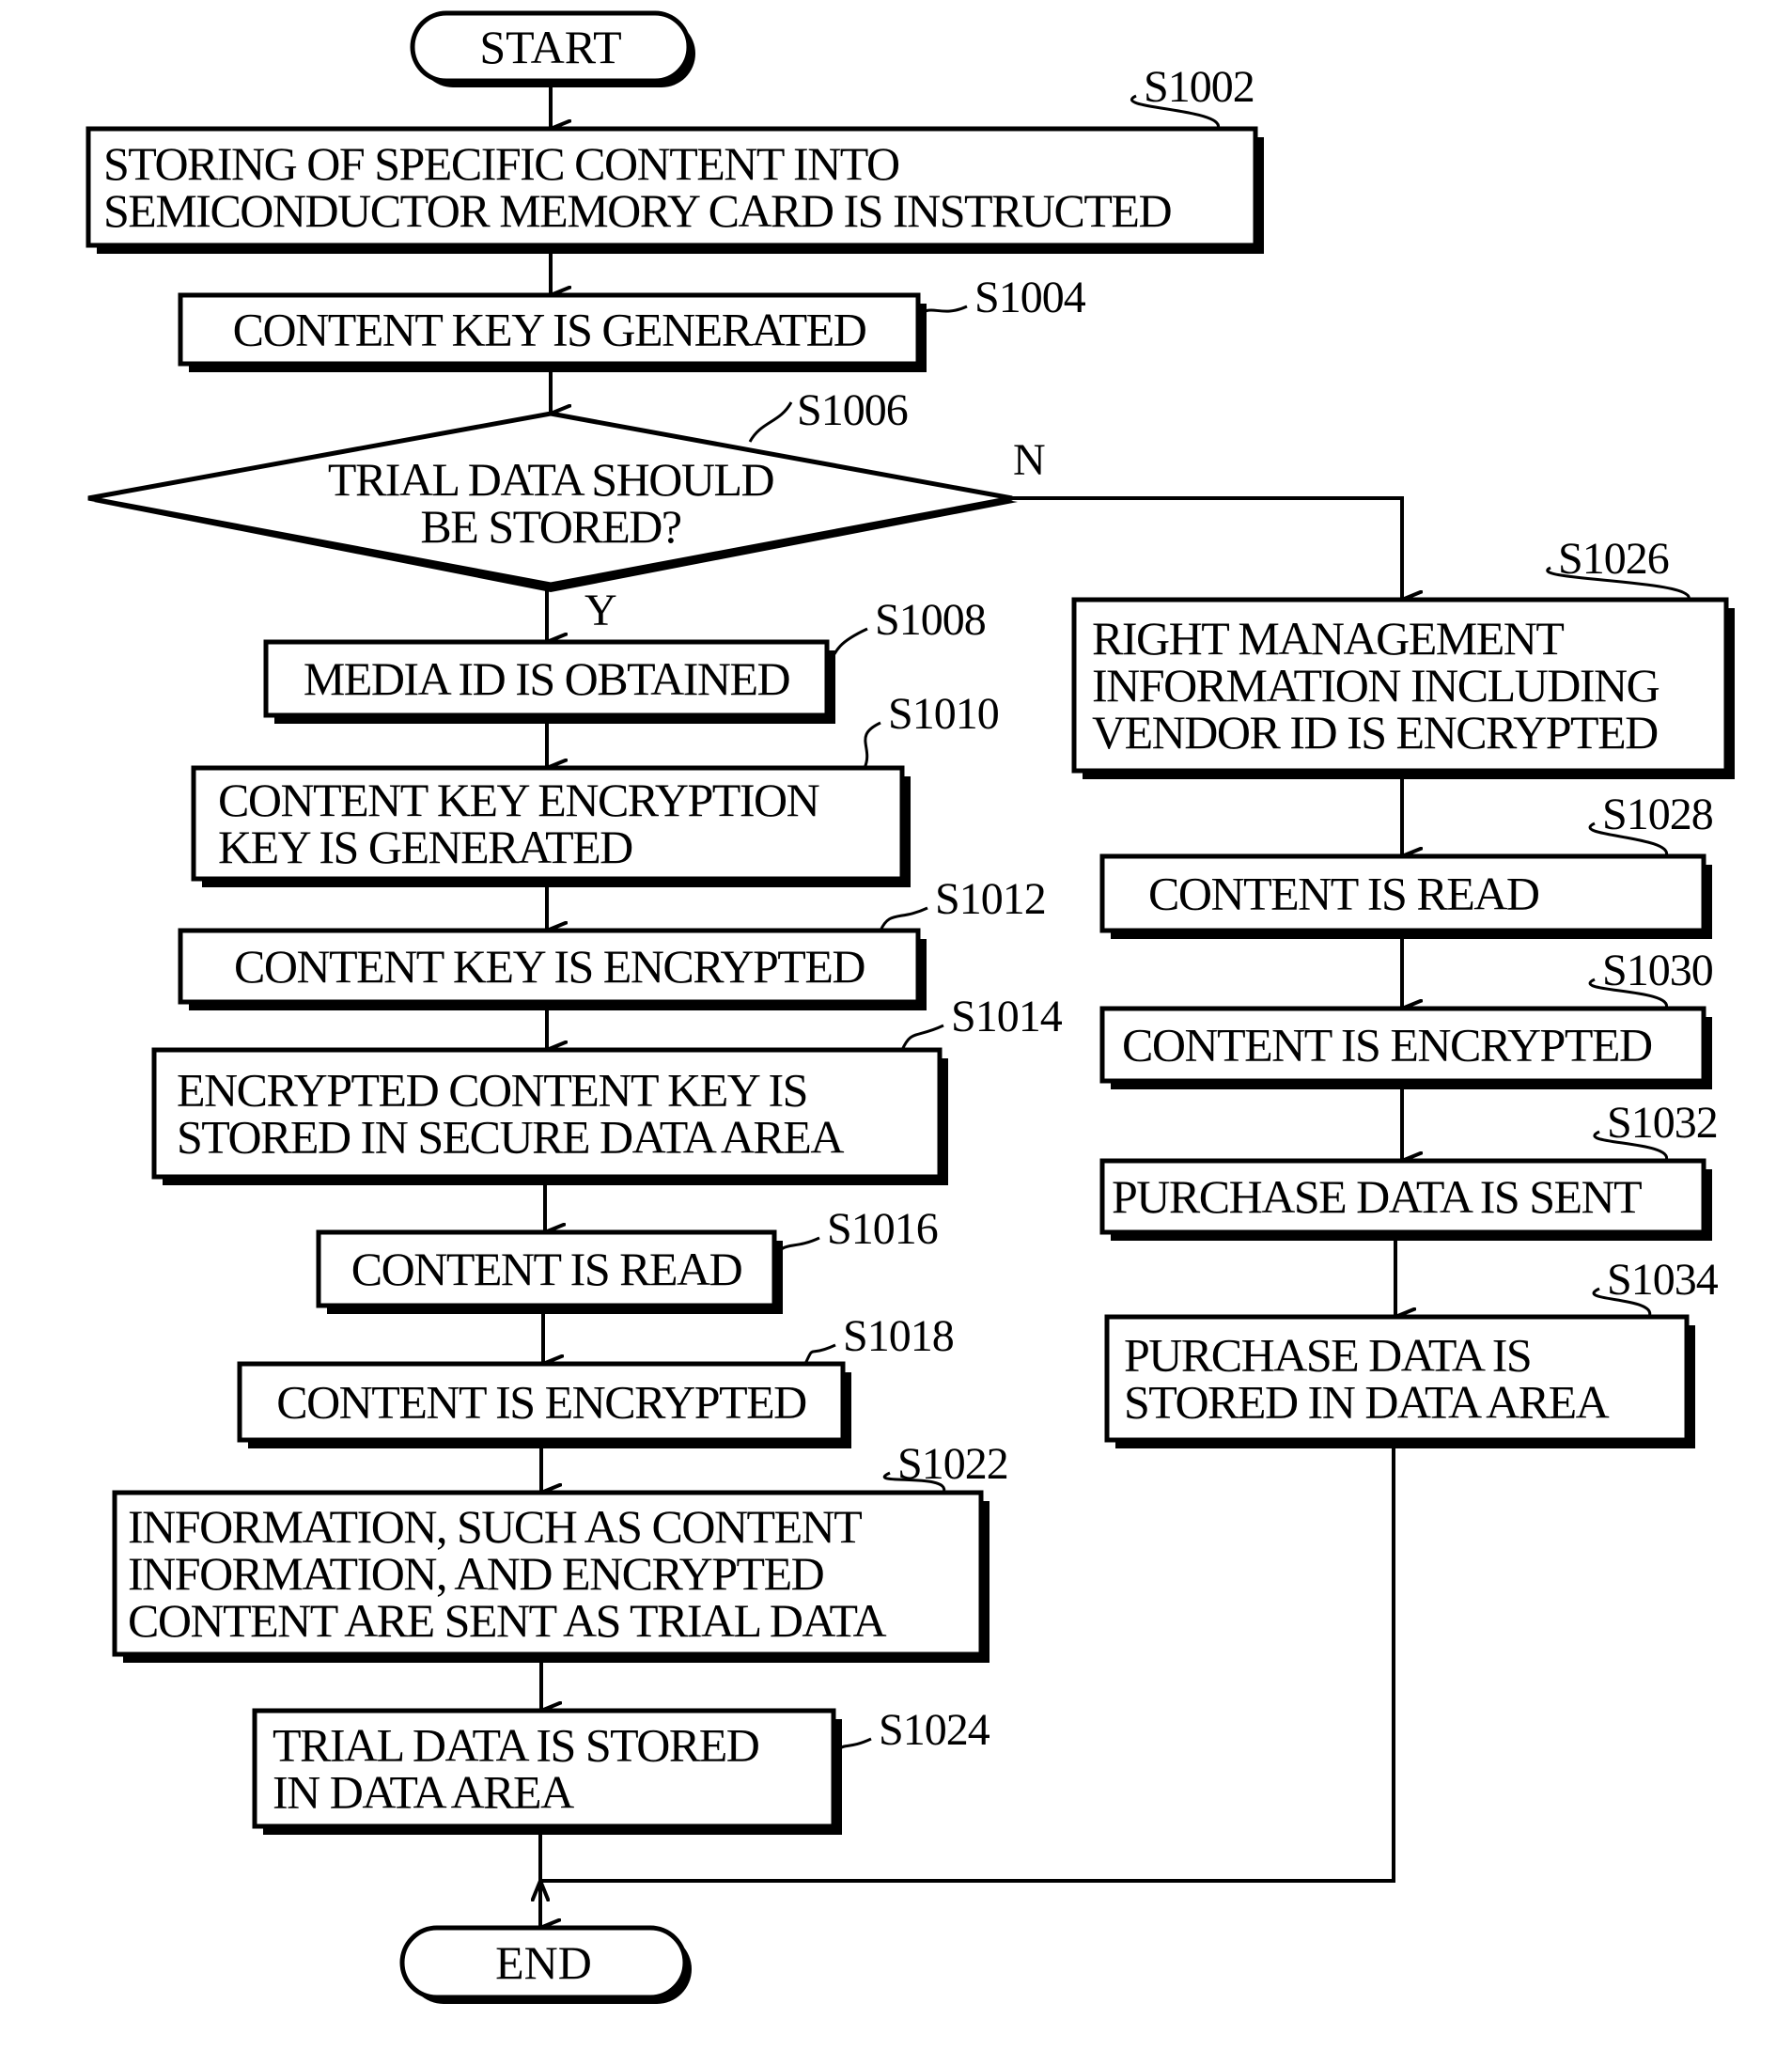 The width and height of the screenshot is (1792, 2050). What do you see at coordinates (549, 966) in the screenshot?
I see `step-text-line: CONTENT KEY IS ENCRYPTED` at bounding box center [549, 966].